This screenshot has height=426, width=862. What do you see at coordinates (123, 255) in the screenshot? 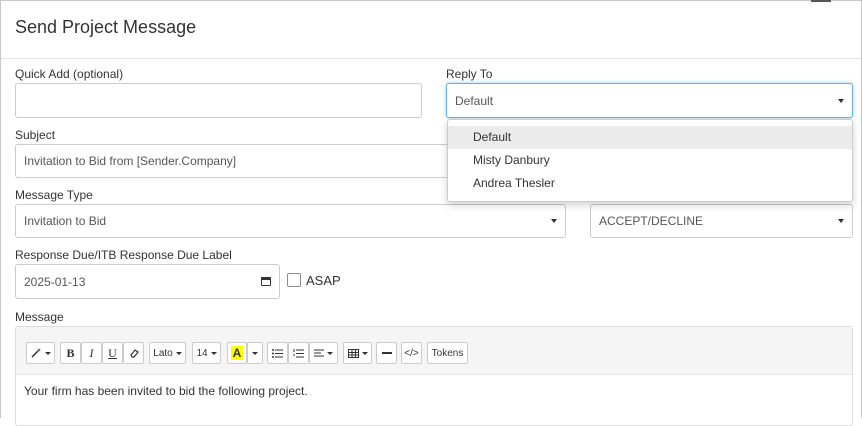
I see `due-date-label: Response Due/ITB Response Due Label` at bounding box center [123, 255].